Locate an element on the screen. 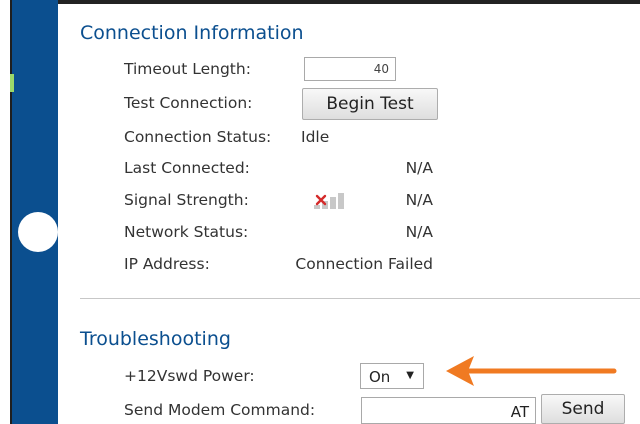 This screenshot has width=640, height=424. annotation-arrow-icon is located at coordinates (531, 371).